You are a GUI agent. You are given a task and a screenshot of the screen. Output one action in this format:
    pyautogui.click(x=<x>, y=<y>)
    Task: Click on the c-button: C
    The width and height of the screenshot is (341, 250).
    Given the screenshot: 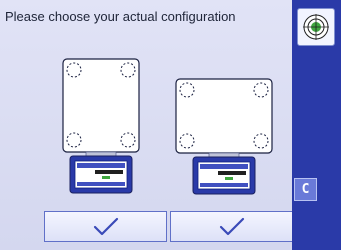 What is the action you would take?
    pyautogui.click(x=305, y=189)
    